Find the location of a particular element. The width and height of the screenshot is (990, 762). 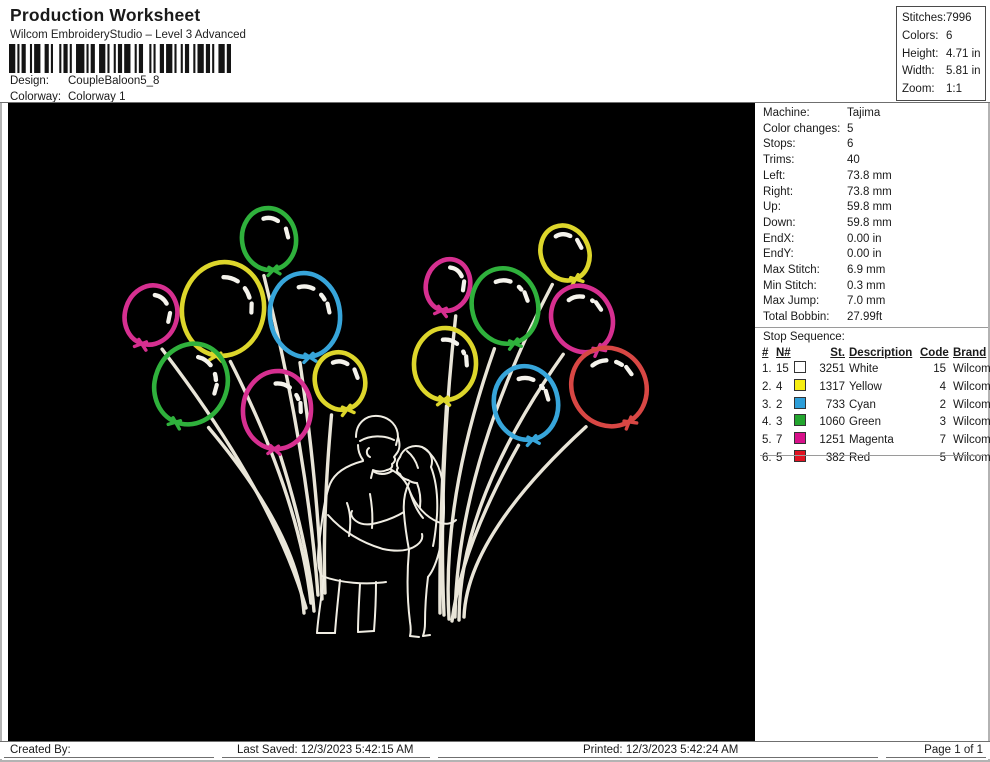

machine-info-row: Up: 59.8 mm is located at coordinates (874, 208).